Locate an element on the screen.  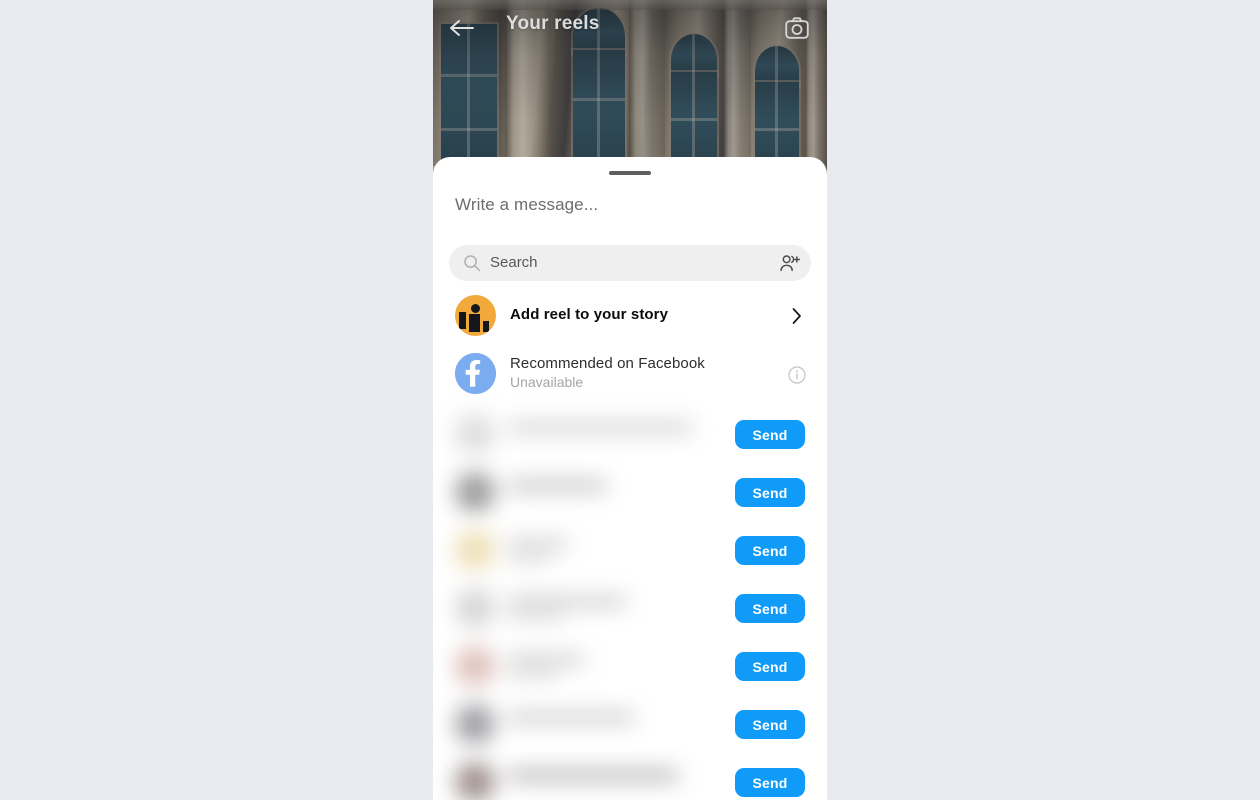
back-button is located at coordinates (462, 28).